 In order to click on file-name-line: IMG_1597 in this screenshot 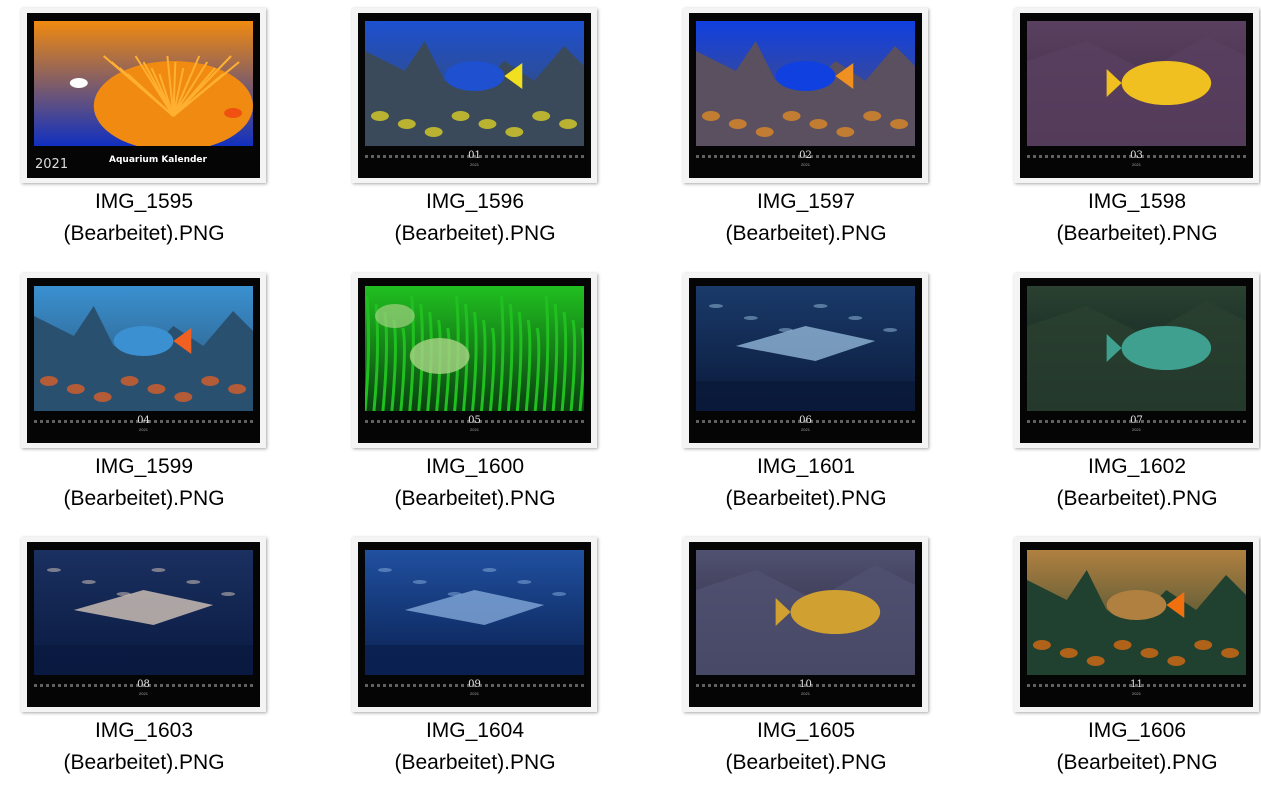, I will do `click(806, 201)`.